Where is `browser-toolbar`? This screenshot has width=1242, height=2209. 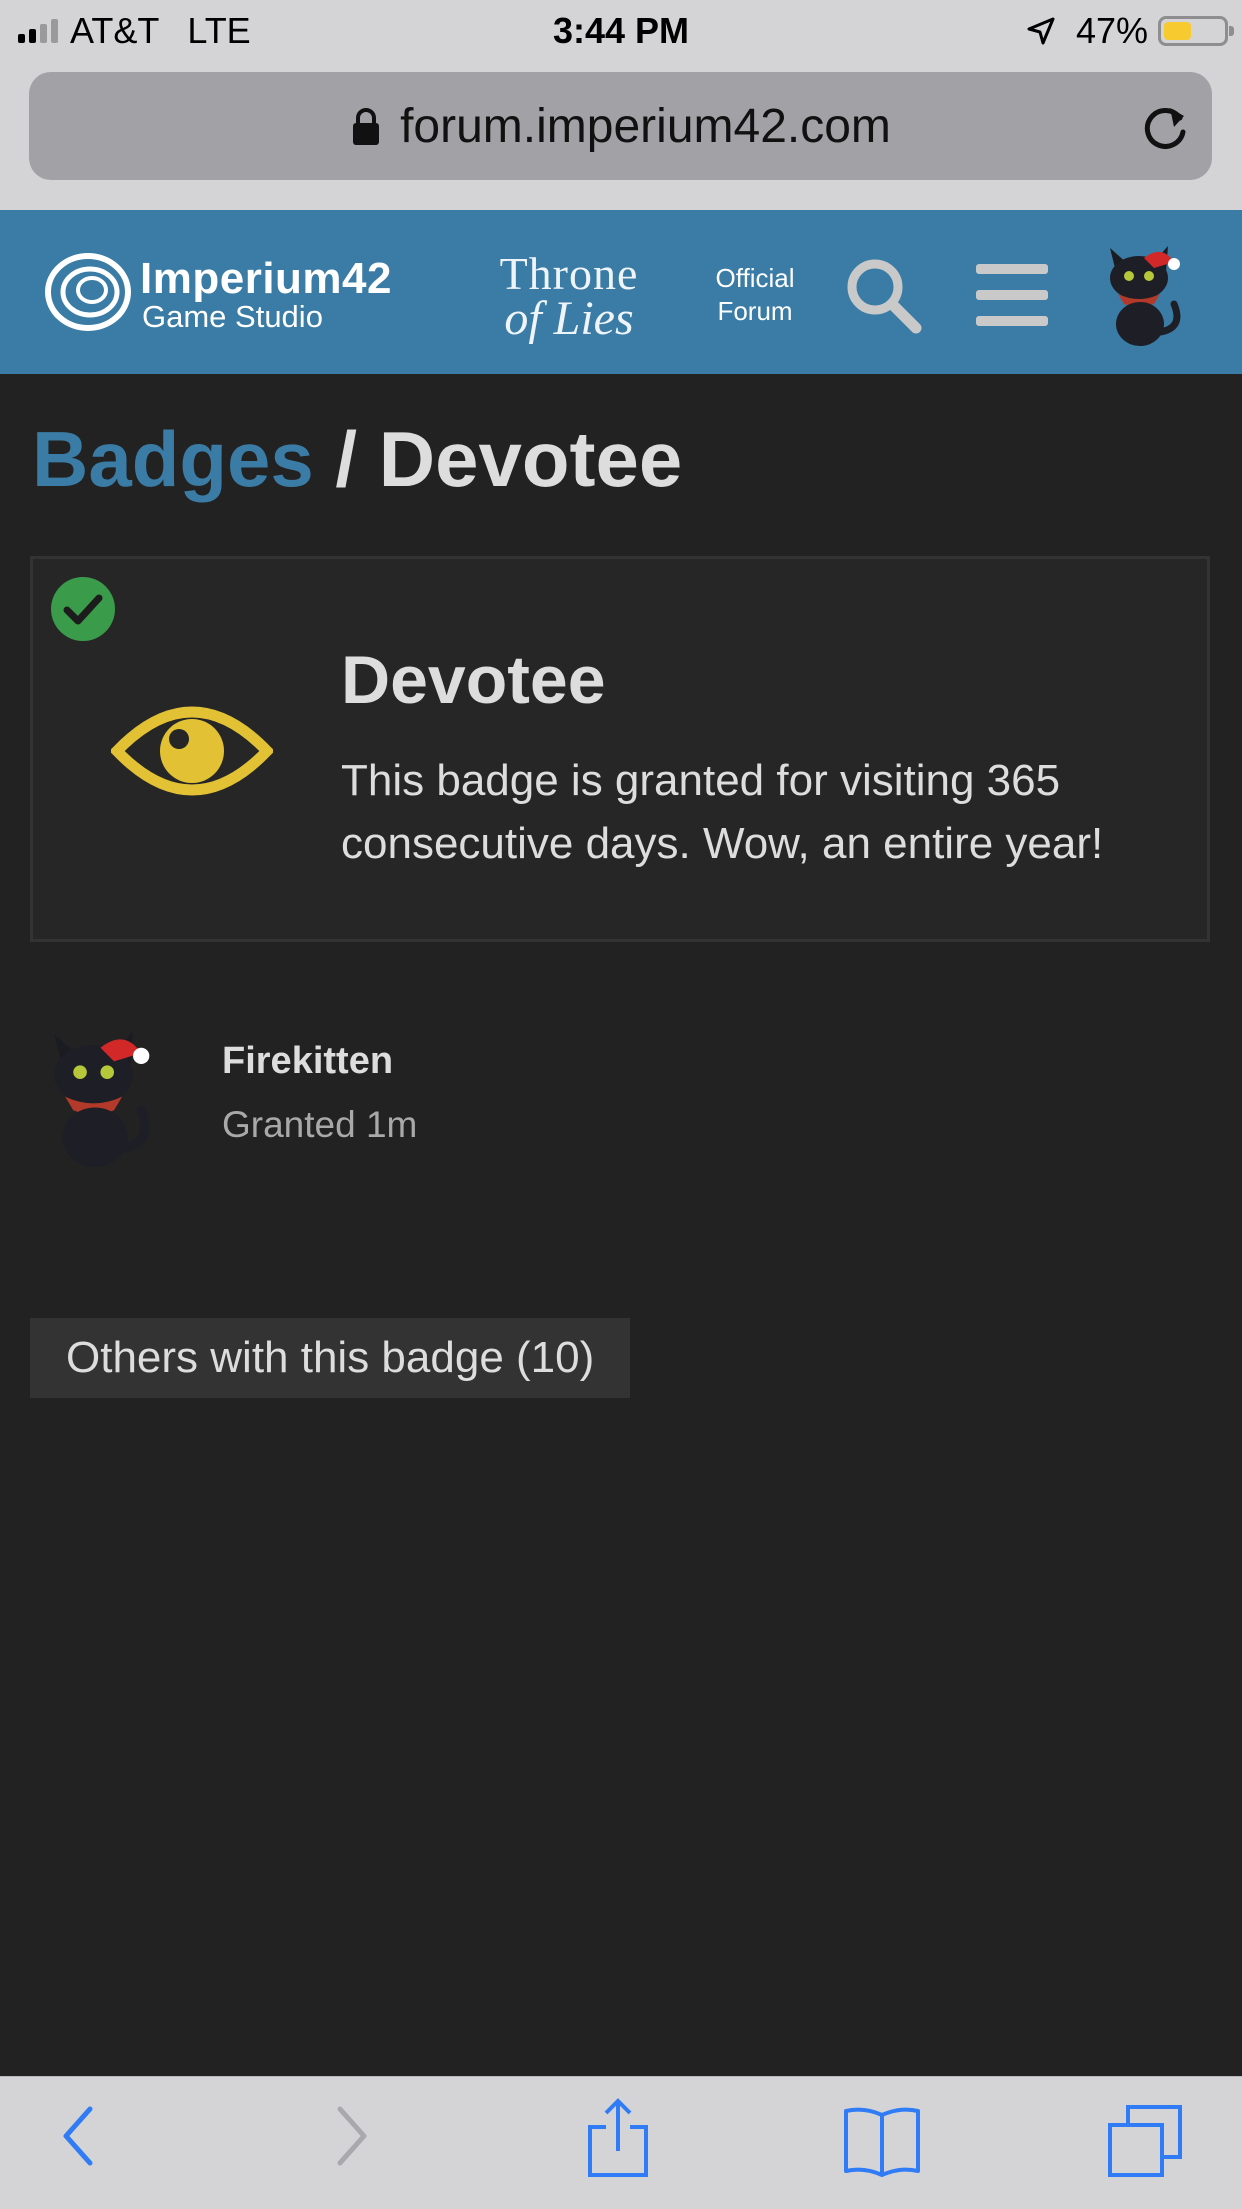
browser-toolbar is located at coordinates (621, 2142).